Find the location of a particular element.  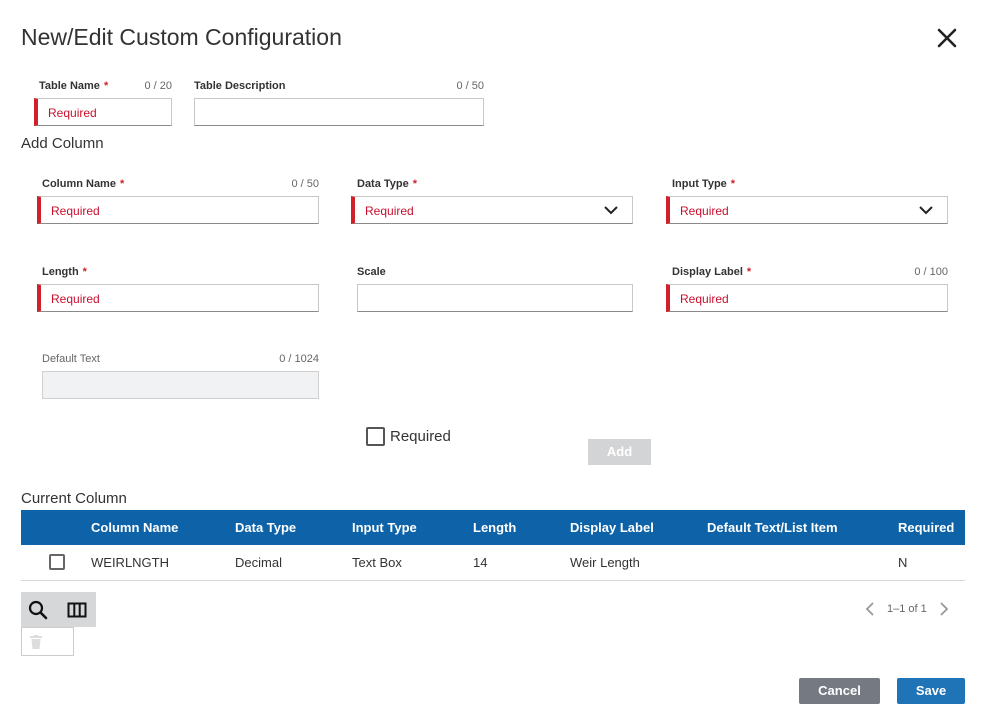

table-name-input: Required is located at coordinates (103, 112).